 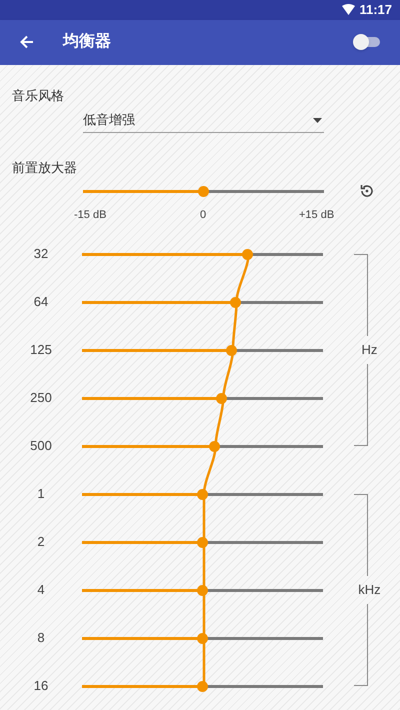 I want to click on section-label: 前置放大器, so click(x=45, y=167).